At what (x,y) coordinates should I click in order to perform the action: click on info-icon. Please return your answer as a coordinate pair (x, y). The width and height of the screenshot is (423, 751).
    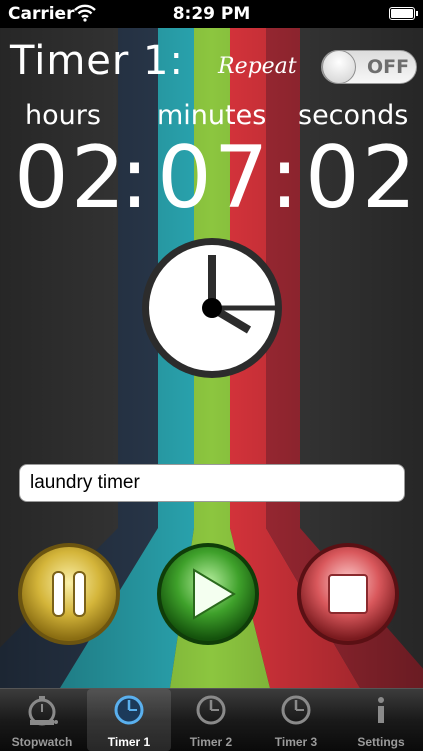
    Looking at the image, I should click on (381, 712).